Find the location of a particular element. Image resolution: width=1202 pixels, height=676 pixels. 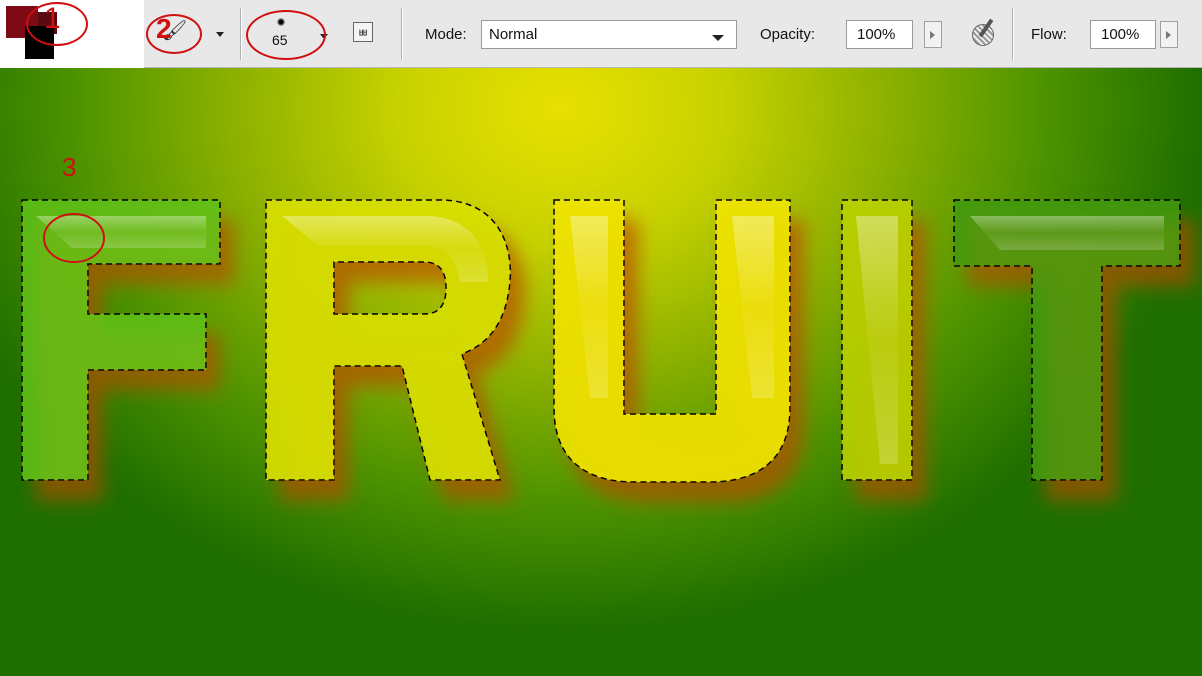

opacity-input: 100% is located at coordinates (879, 34).